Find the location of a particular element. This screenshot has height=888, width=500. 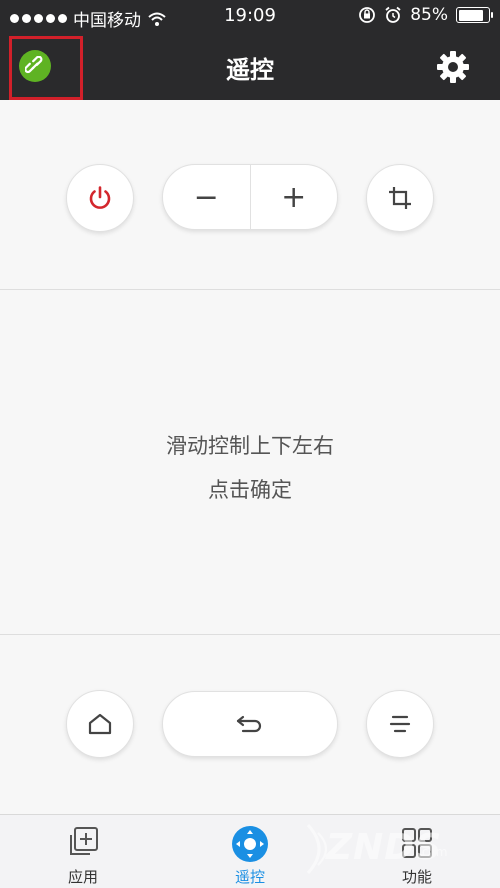

tab-remote: 遥控 is located at coordinates (250, 851).